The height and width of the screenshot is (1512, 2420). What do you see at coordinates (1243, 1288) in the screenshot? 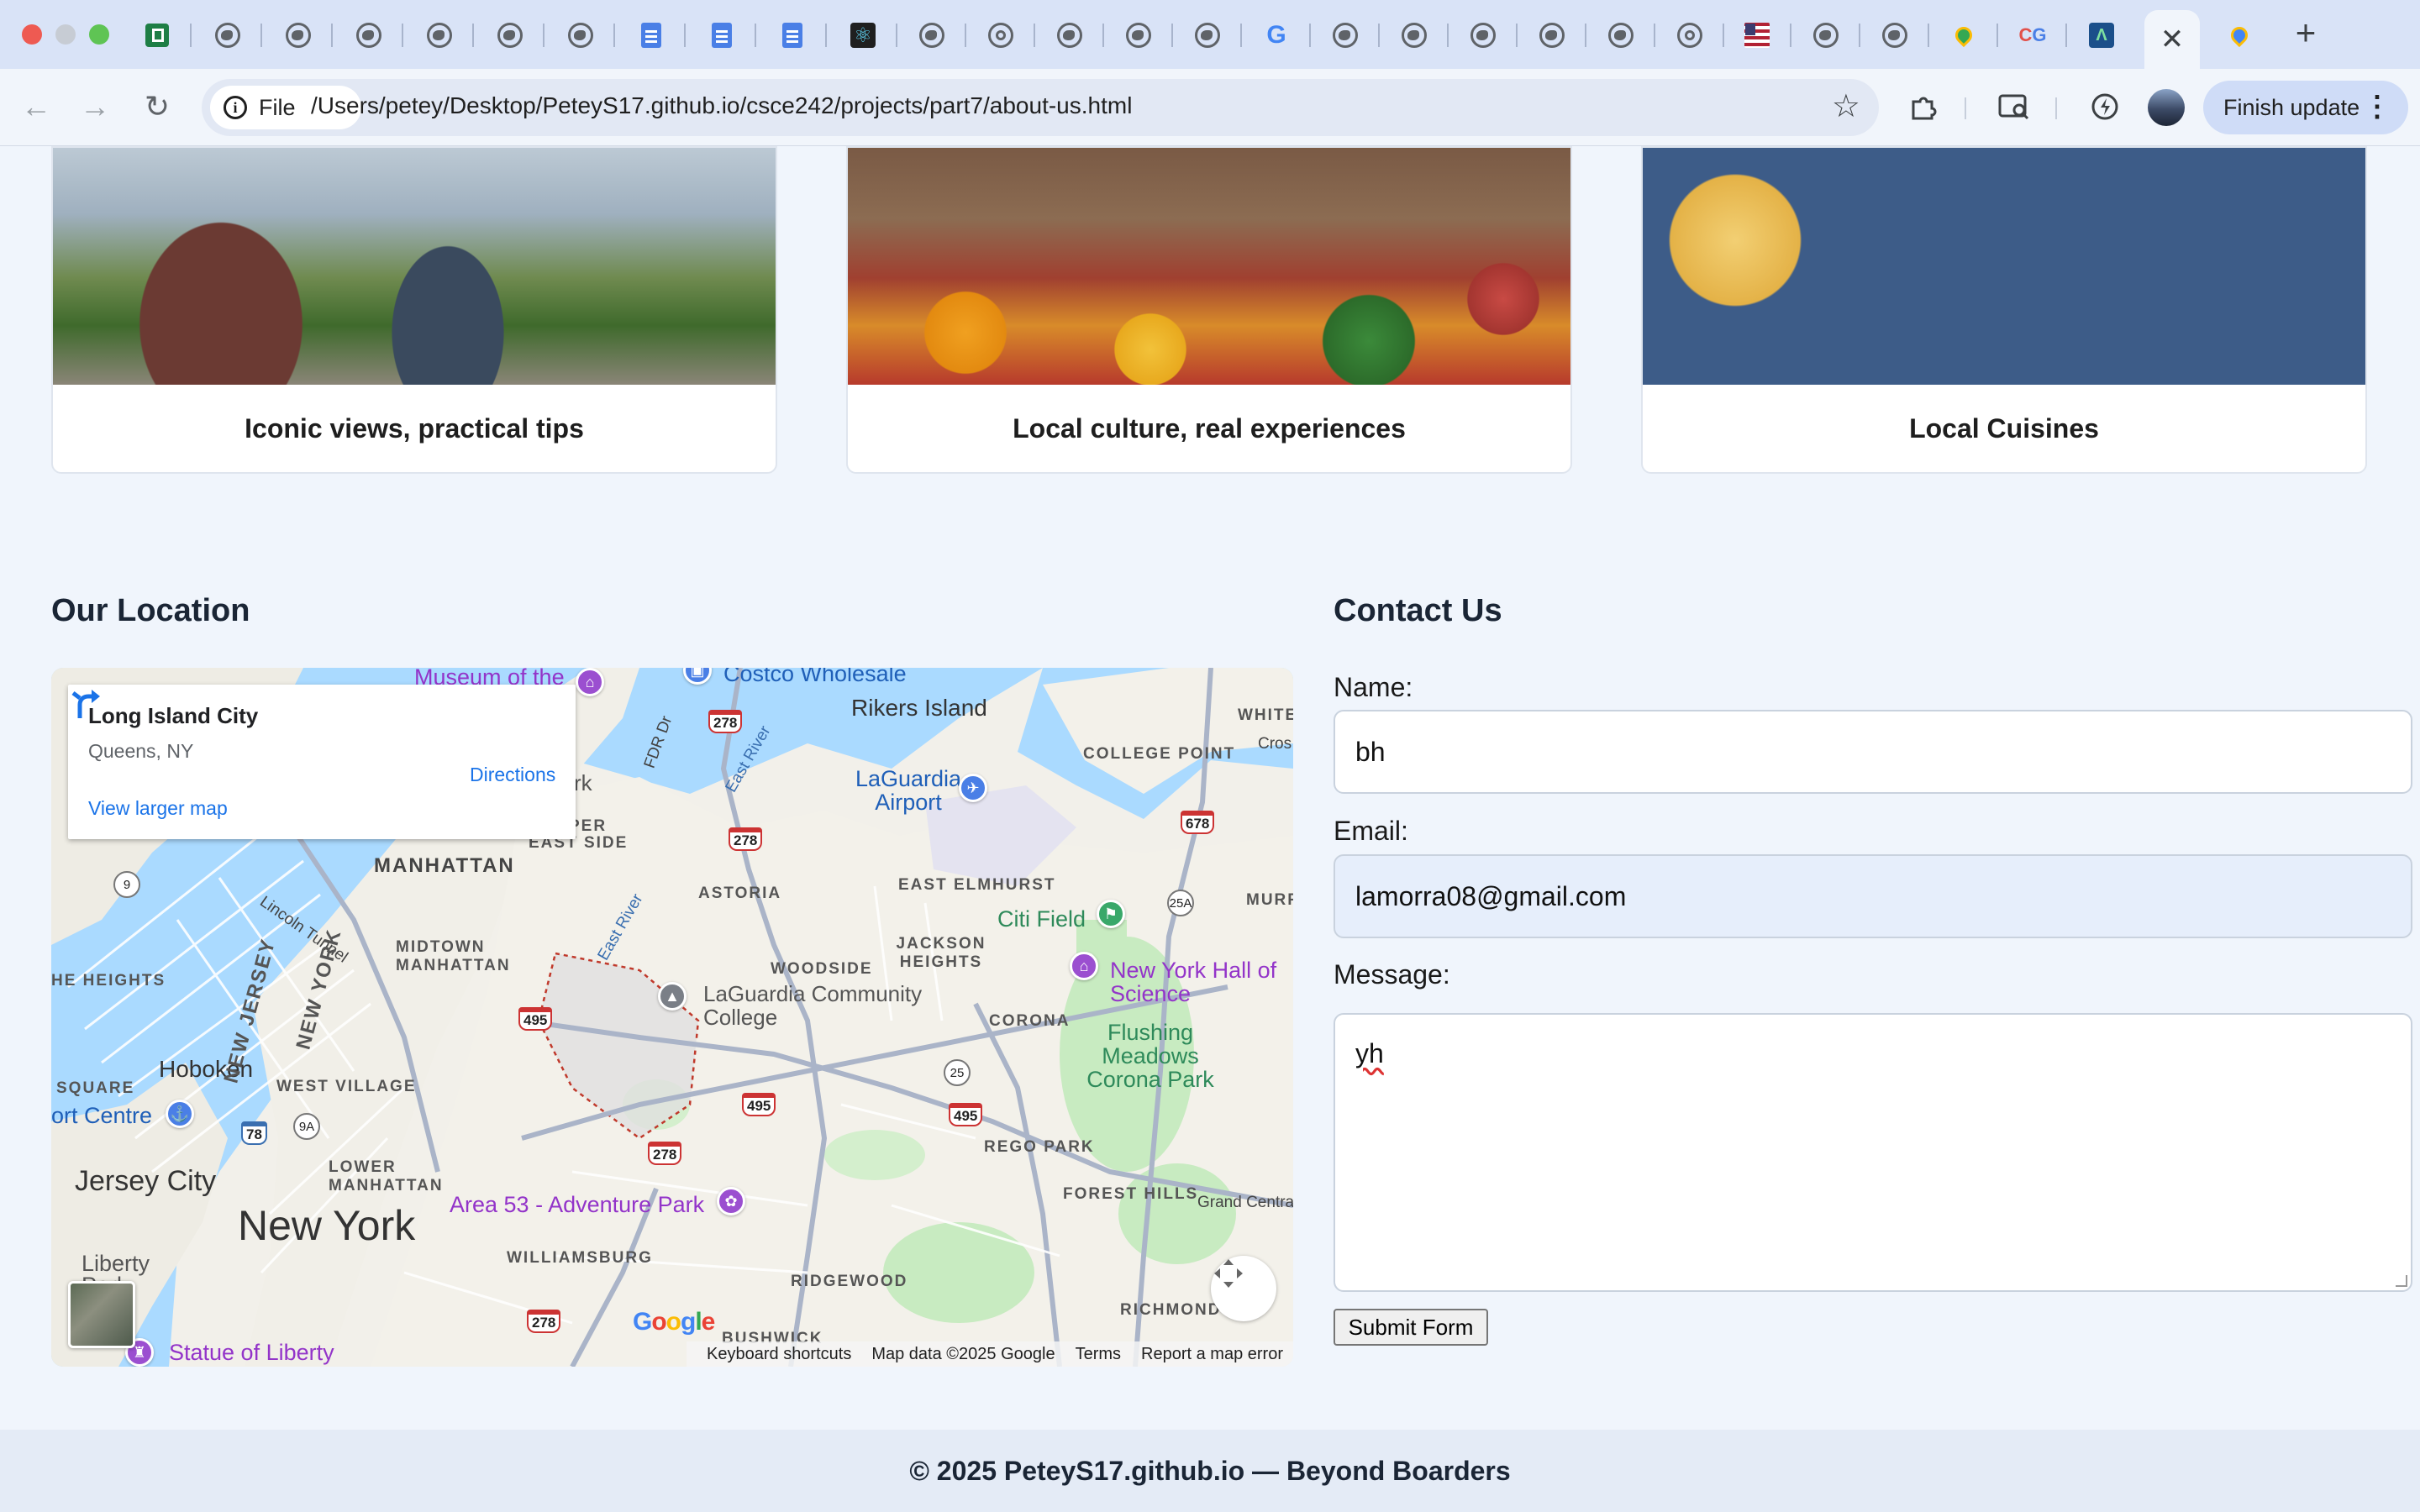
I see `map-fullscreen-button` at bounding box center [1243, 1288].